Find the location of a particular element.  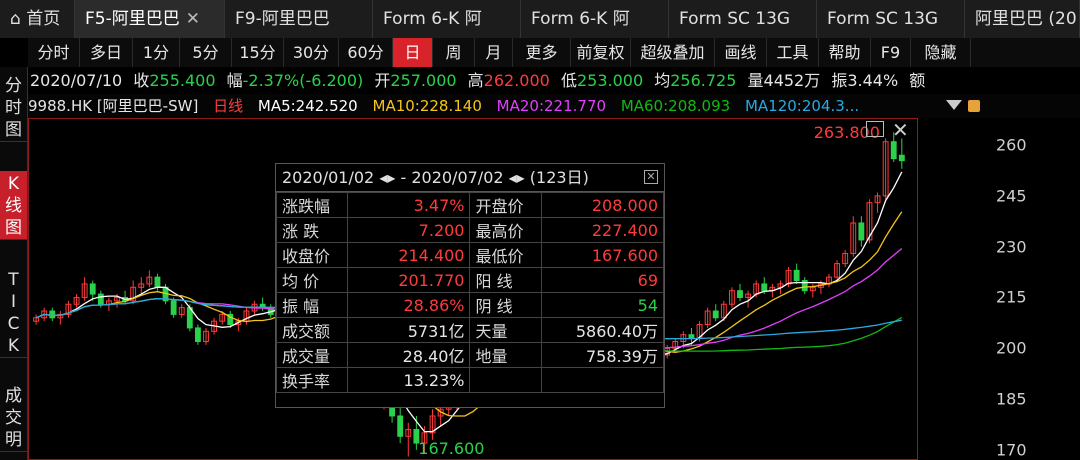

avg-value: 256.725 is located at coordinates (703, 80).